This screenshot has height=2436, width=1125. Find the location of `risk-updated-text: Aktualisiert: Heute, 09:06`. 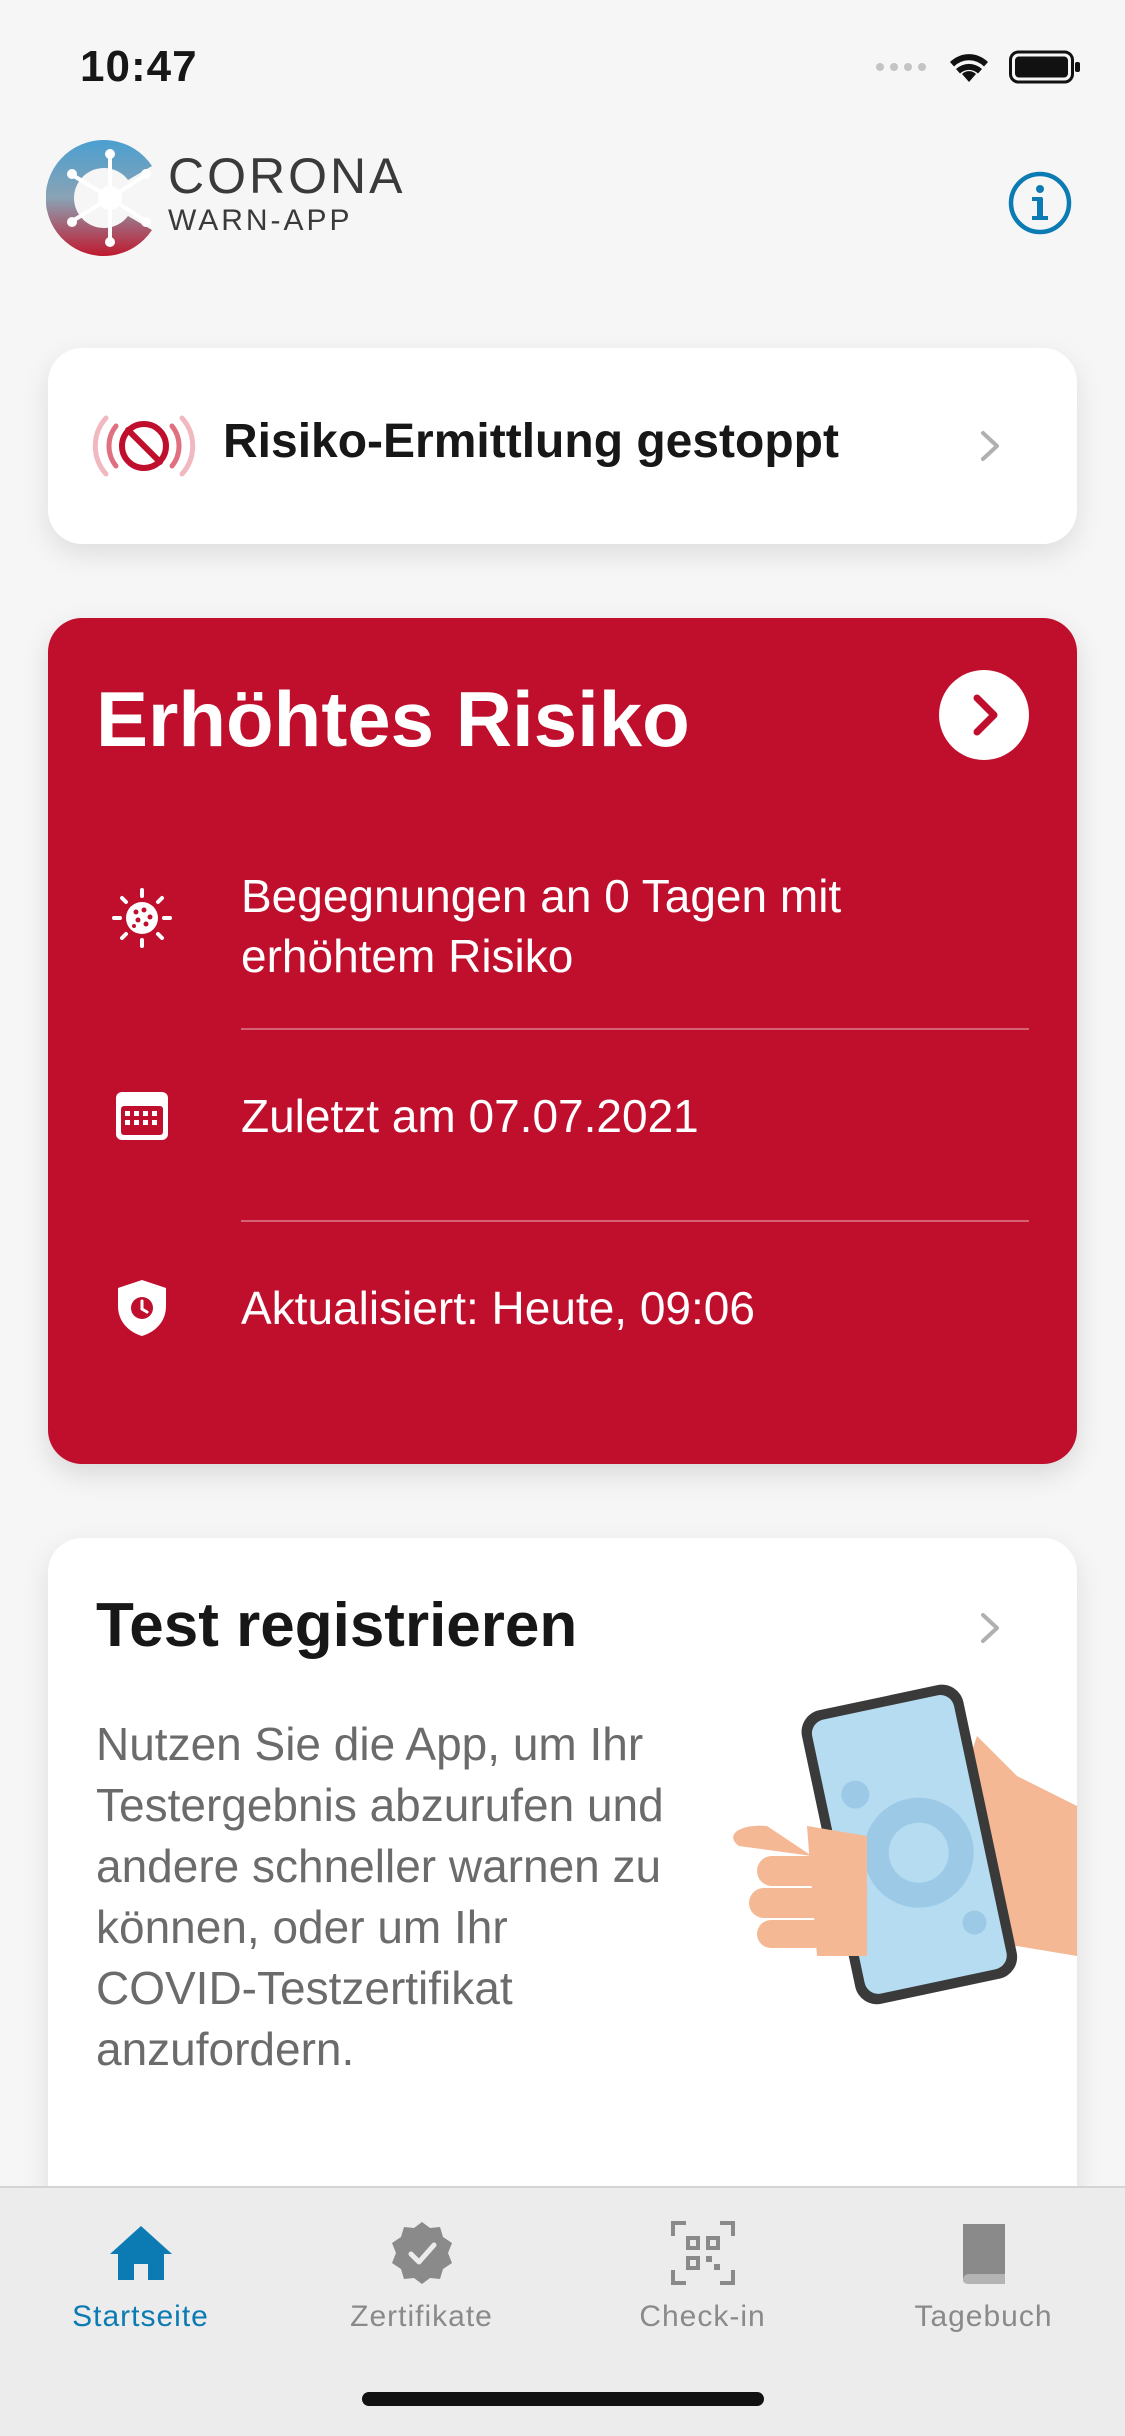

risk-updated-text: Aktualisiert: Heute, 09:06 is located at coordinates (498, 1308).